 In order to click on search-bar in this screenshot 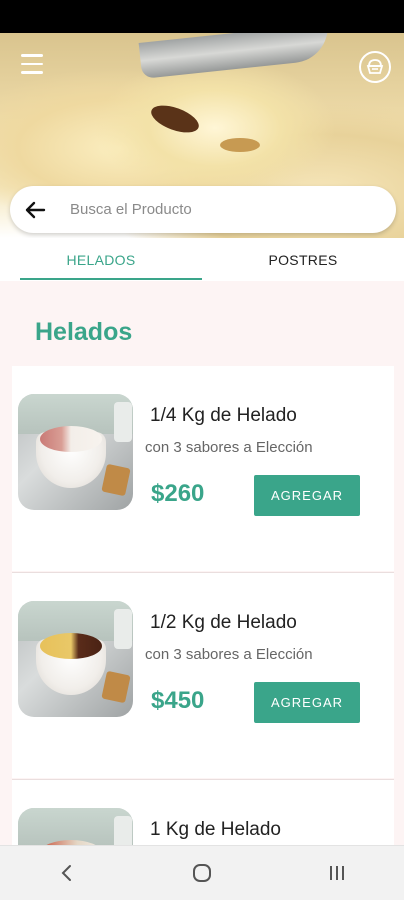, I will do `click(203, 209)`.